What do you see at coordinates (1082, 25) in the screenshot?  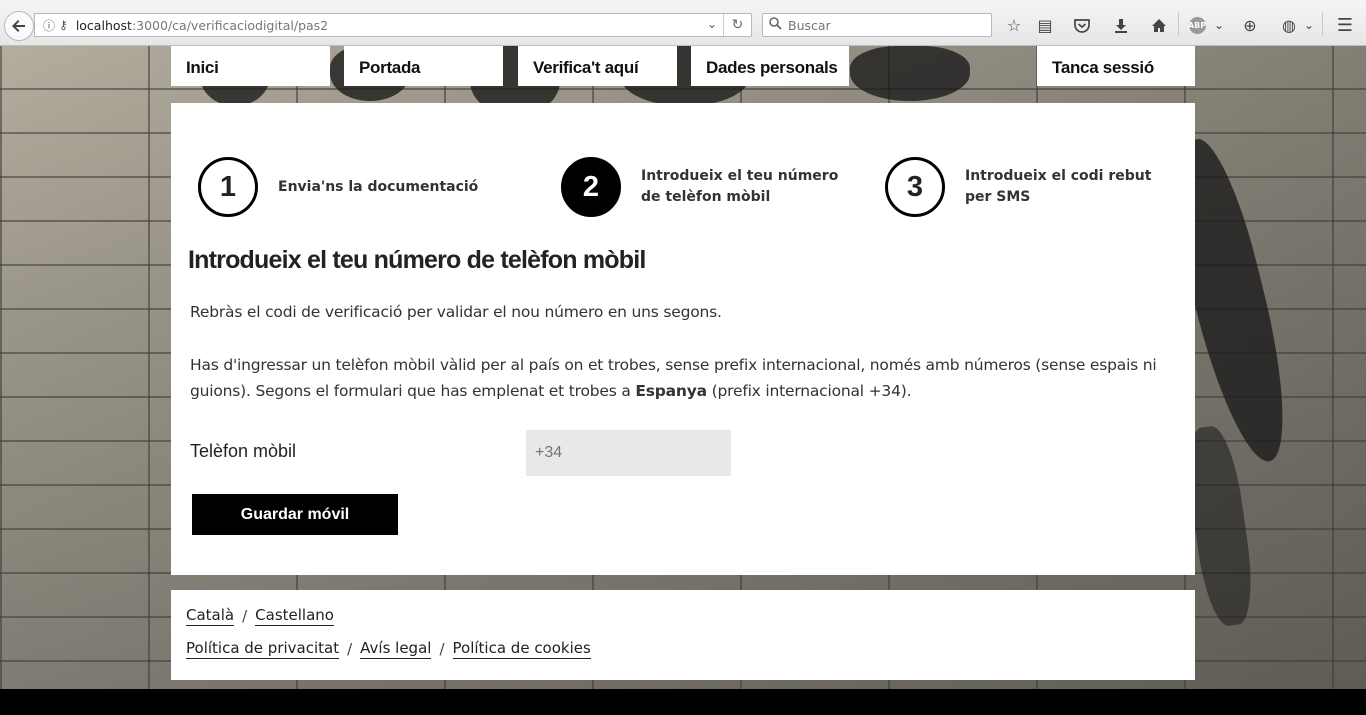 I see `pocket-icon` at bounding box center [1082, 25].